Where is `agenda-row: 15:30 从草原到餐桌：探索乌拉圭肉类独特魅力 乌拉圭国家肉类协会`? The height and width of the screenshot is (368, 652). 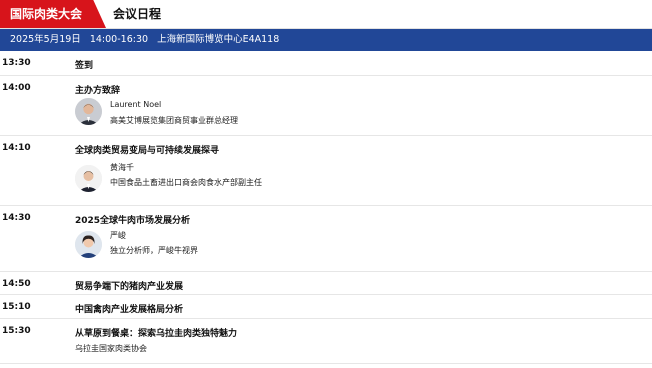 agenda-row: 15:30 从草原到餐桌：探索乌拉圭肉类独特魅力 乌拉圭国家肉类协会 is located at coordinates (326, 341).